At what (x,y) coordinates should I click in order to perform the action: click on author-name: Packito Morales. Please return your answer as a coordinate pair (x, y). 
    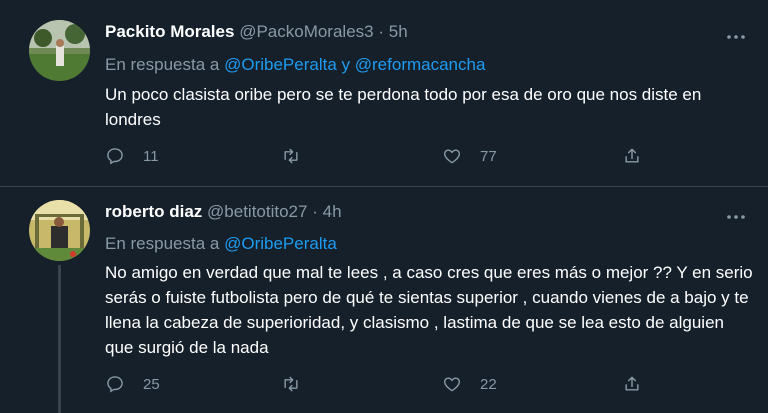
    Looking at the image, I should click on (169, 31).